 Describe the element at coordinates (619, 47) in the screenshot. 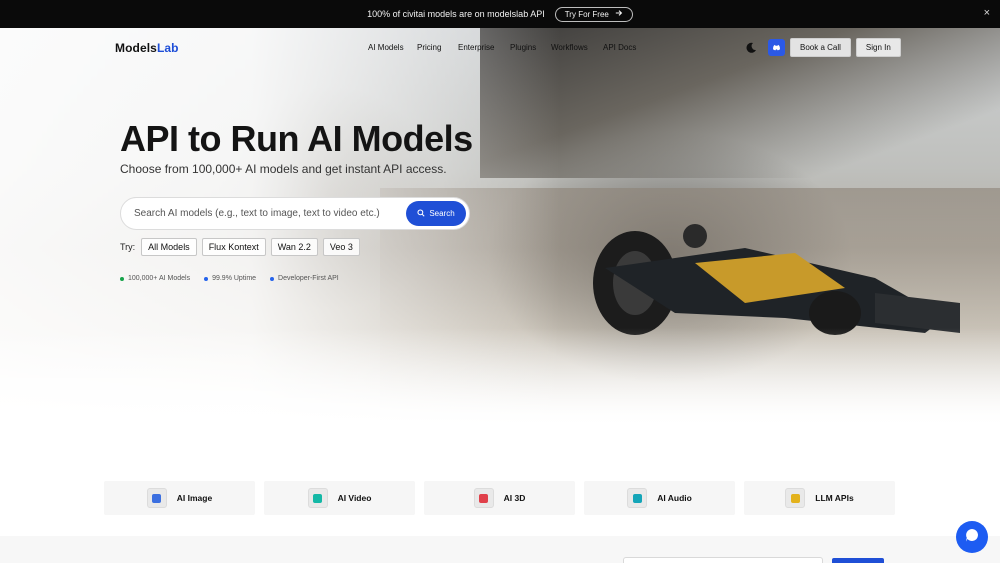

I see `nav-link-api-docs: API Docs` at that location.